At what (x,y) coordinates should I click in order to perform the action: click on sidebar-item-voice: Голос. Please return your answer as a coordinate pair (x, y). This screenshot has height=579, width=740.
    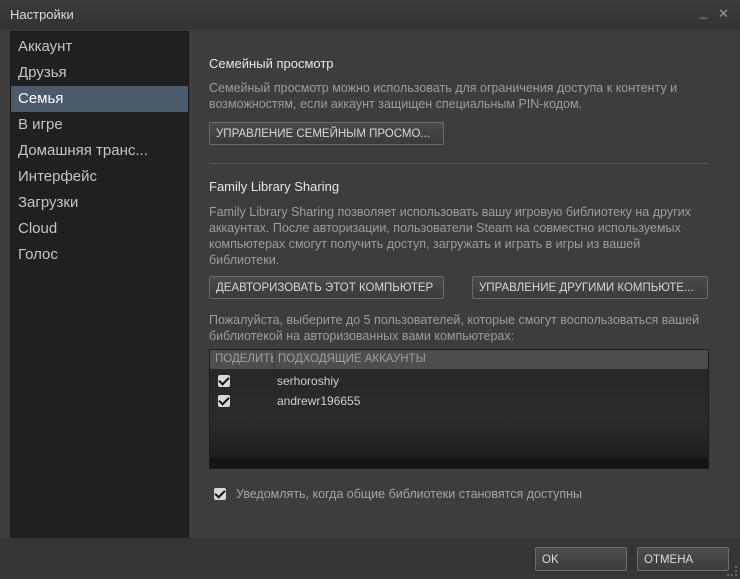
    Looking at the image, I should click on (99, 255).